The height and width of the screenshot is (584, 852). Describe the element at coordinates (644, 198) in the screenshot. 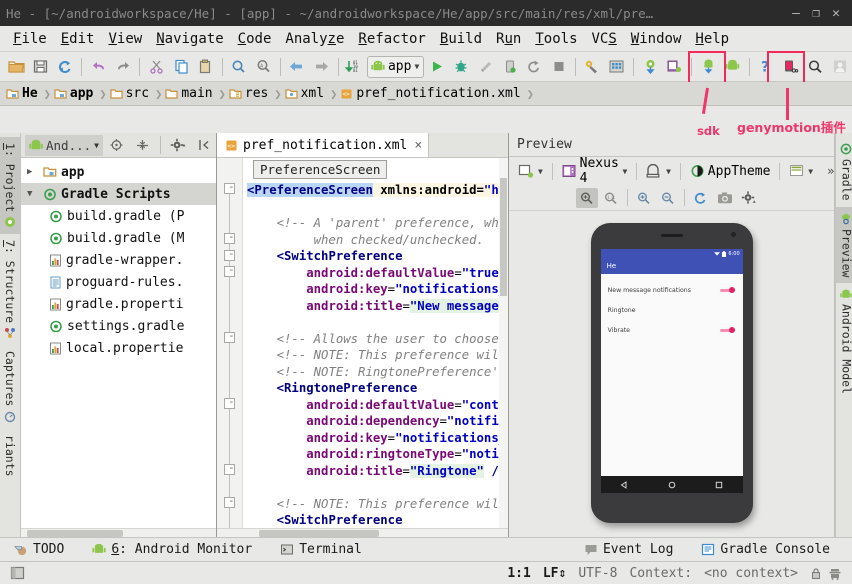

I see `zoom-in-icon` at that location.